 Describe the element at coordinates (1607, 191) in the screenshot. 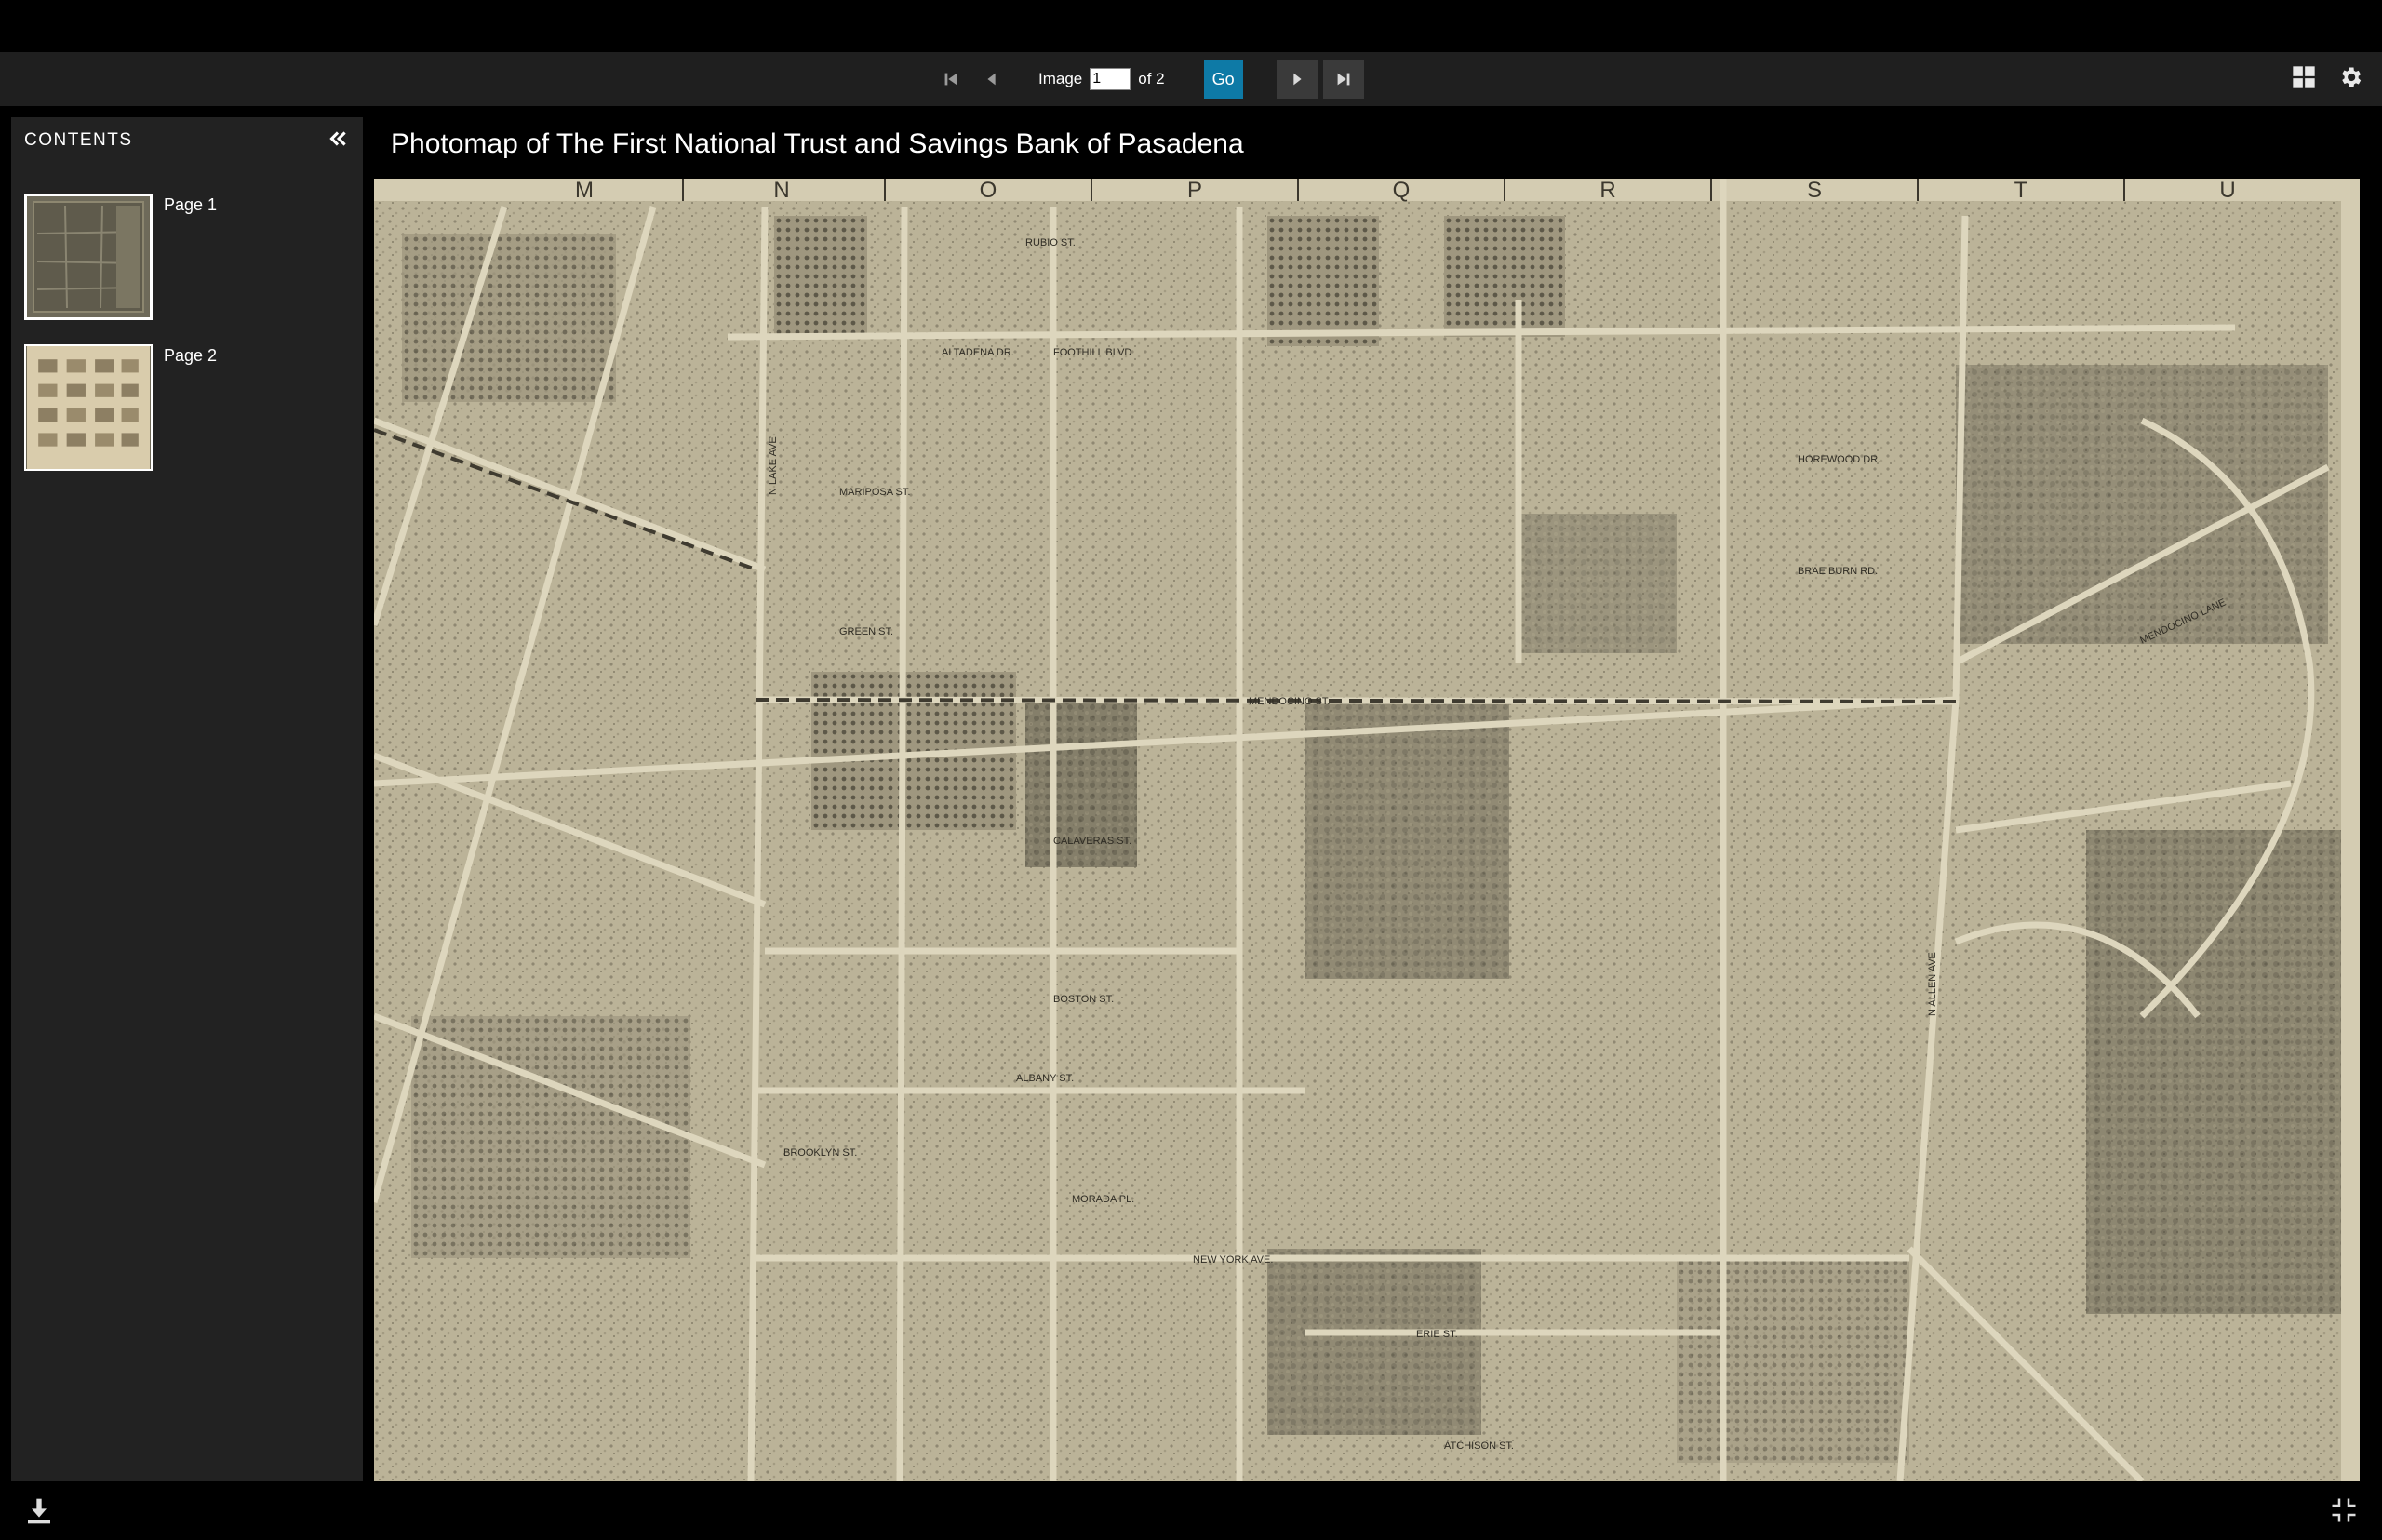

I see `grid-letter-r: R` at that location.